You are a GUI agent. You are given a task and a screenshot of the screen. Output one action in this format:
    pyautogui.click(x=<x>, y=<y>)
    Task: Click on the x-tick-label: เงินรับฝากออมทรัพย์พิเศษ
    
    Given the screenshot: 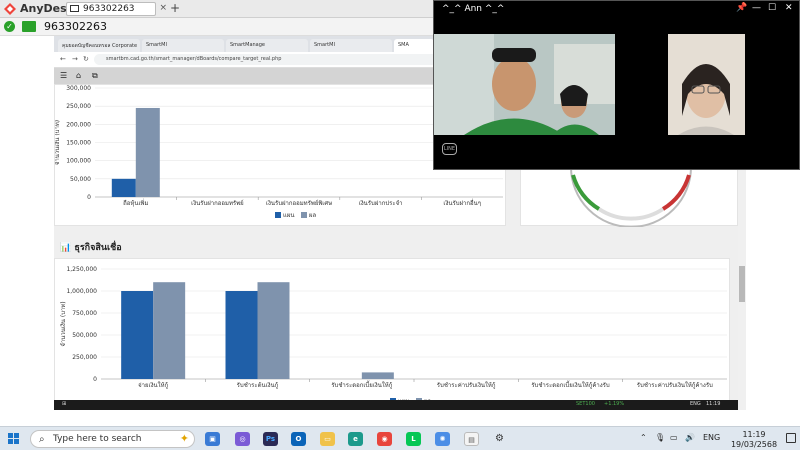 What is the action you would take?
    pyautogui.click(x=299, y=203)
    